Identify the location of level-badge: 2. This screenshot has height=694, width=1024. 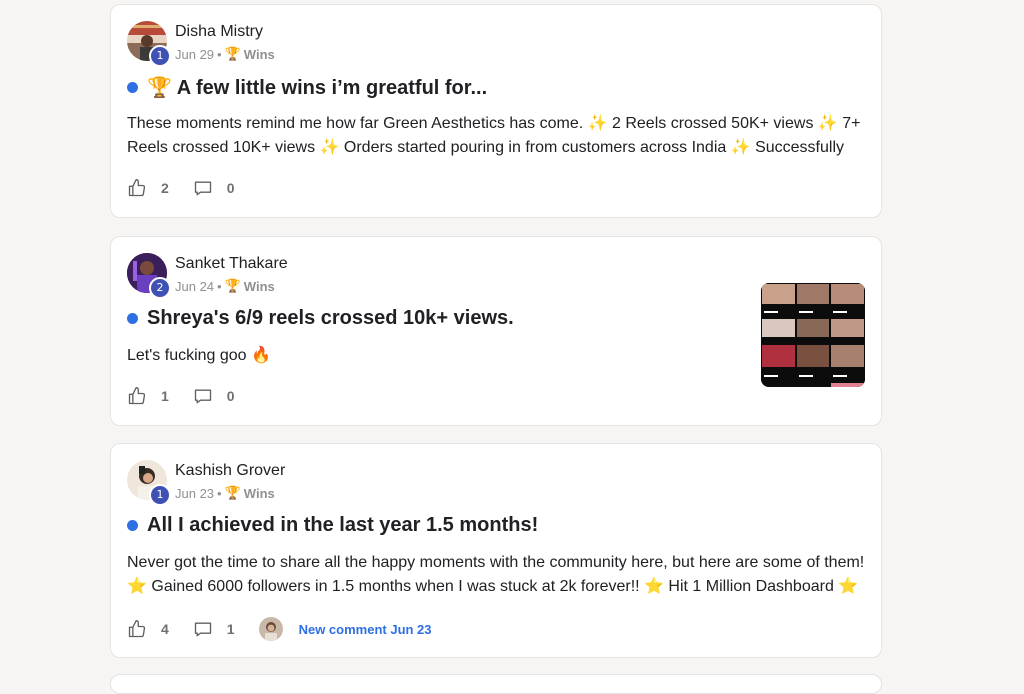
(160, 288).